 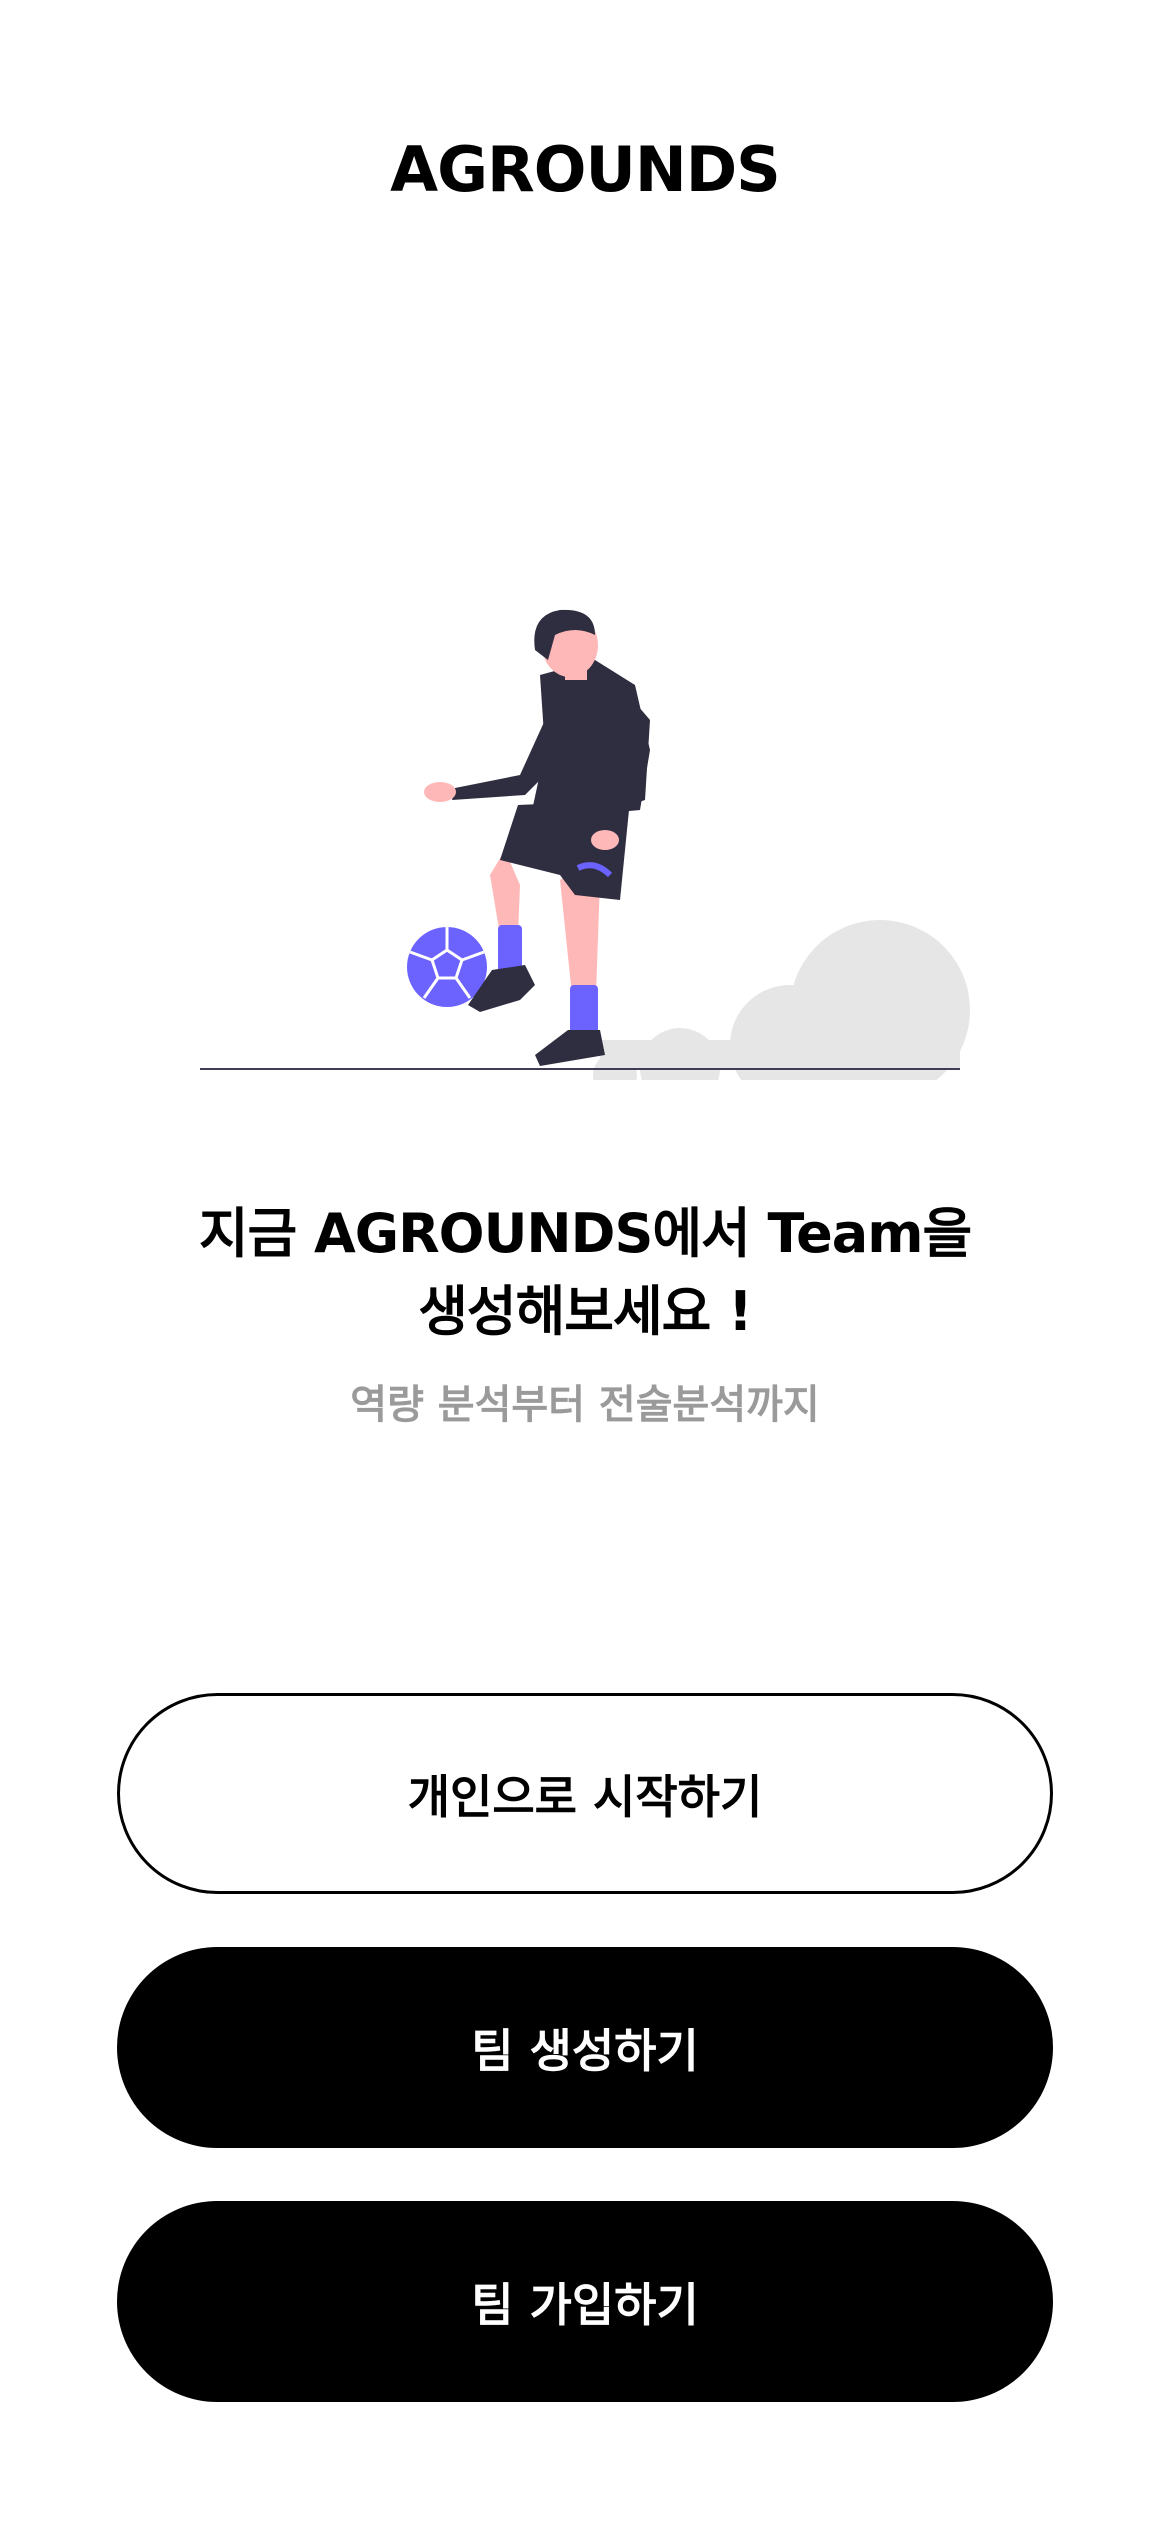 What do you see at coordinates (585, 169) in the screenshot?
I see `app-title: AGROUNDS` at bounding box center [585, 169].